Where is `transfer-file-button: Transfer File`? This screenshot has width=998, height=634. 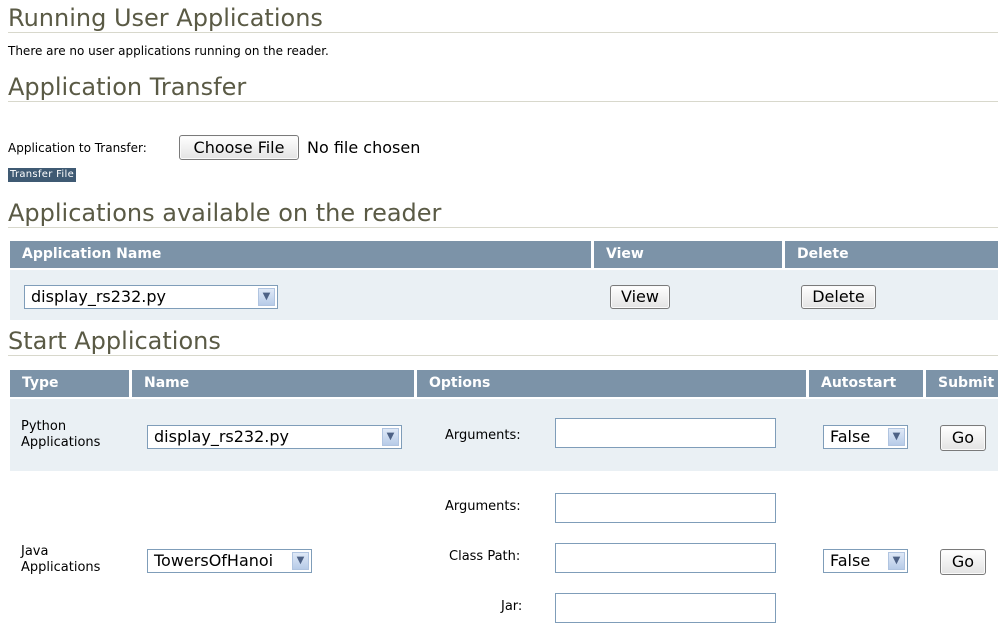
transfer-file-button: Transfer File is located at coordinates (42, 175).